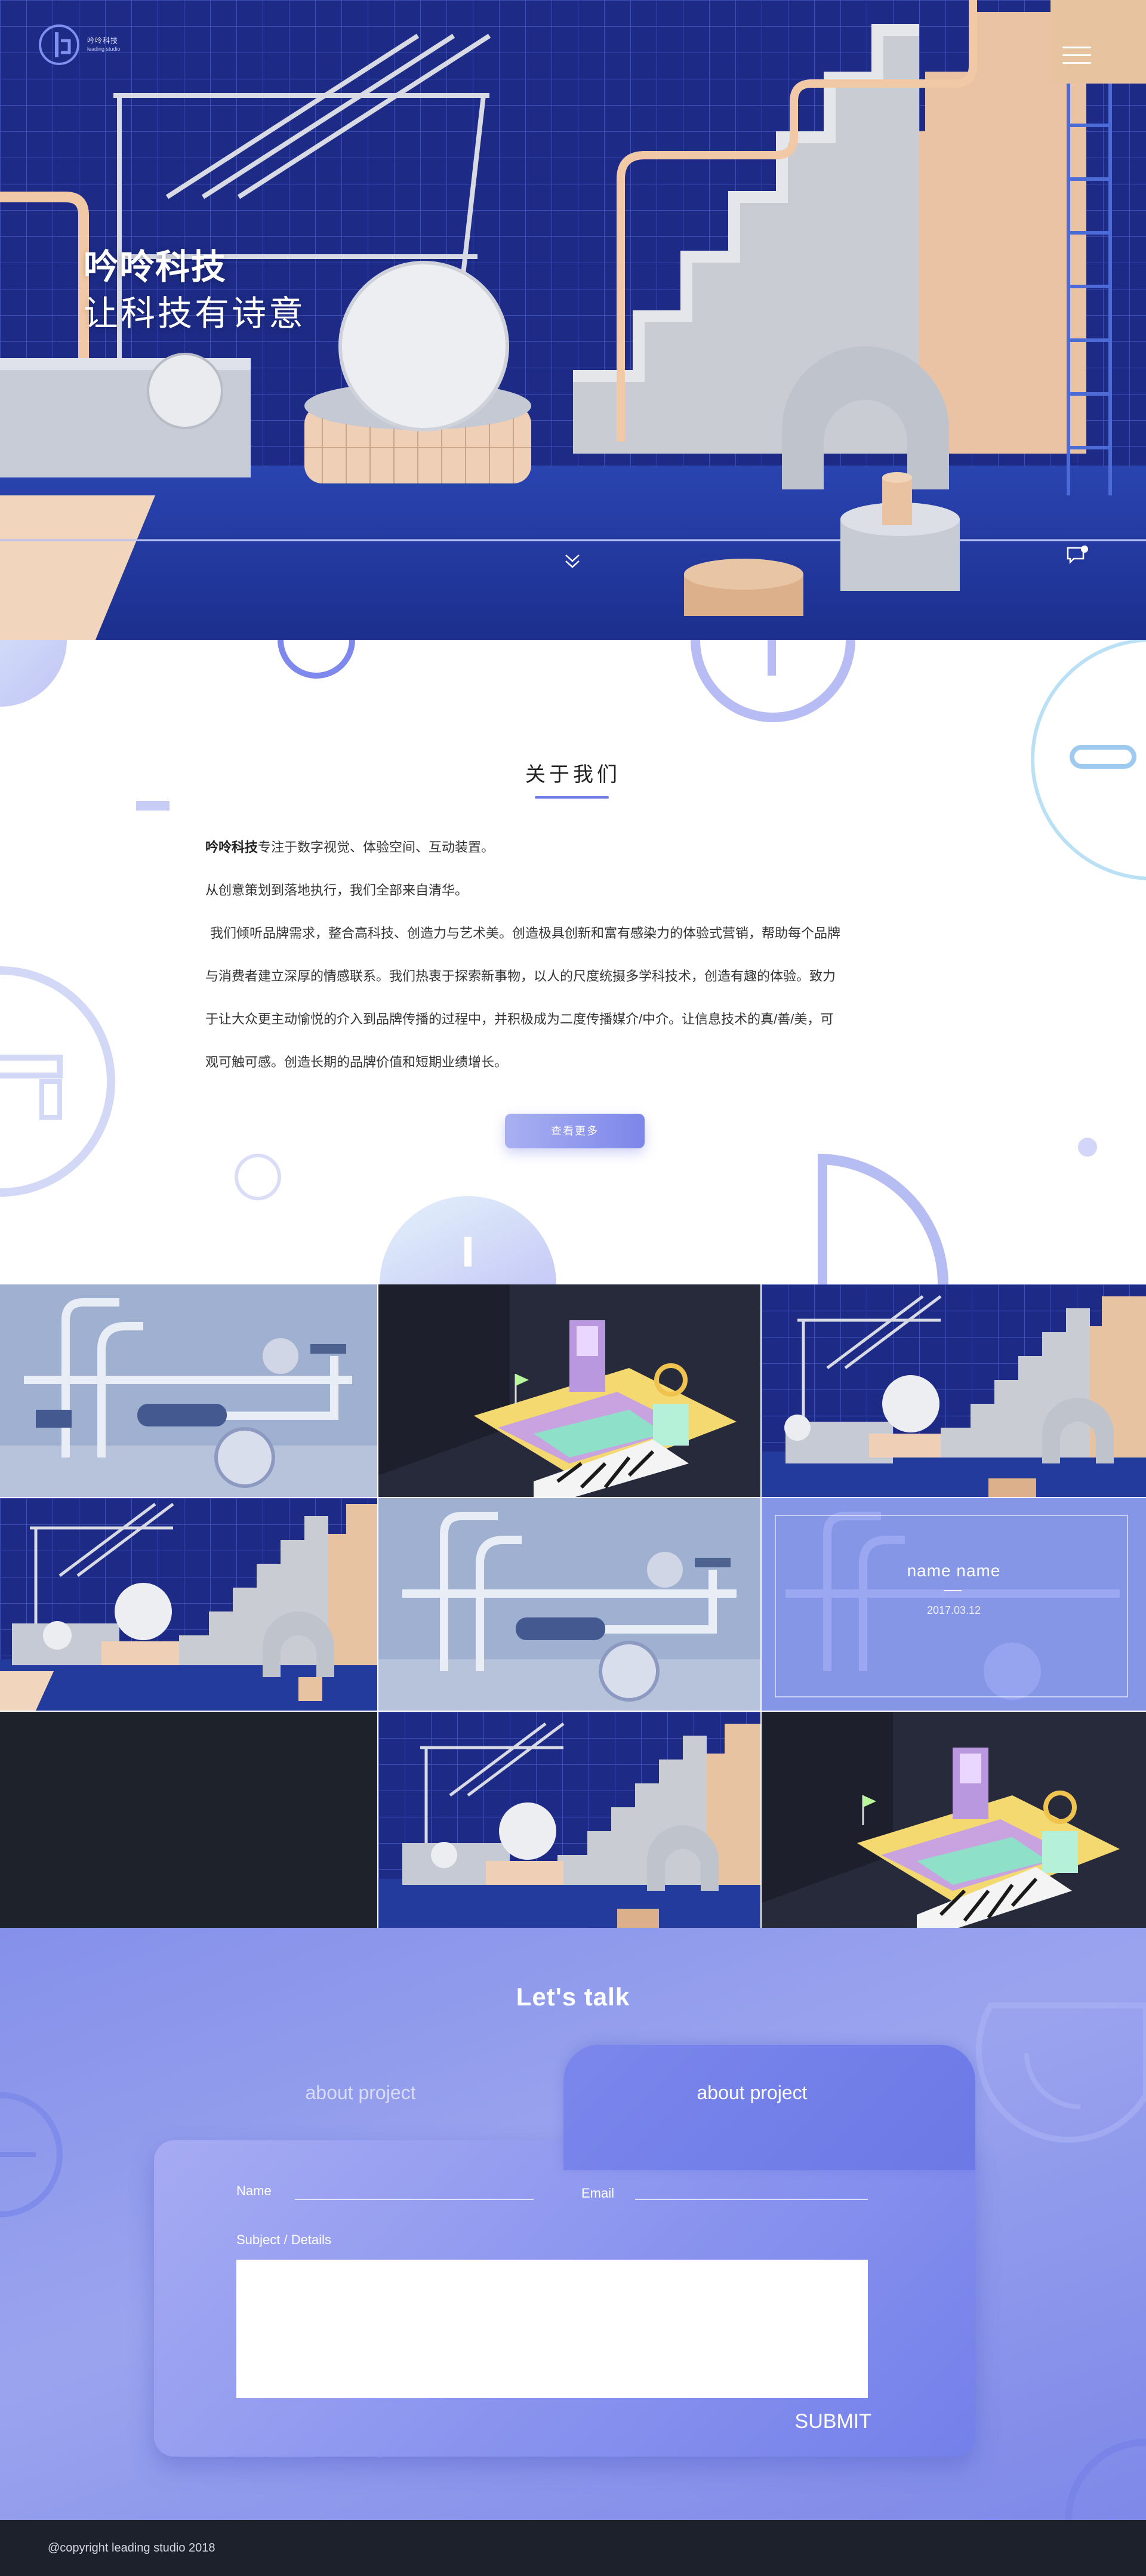 This screenshot has width=1146, height=2576. What do you see at coordinates (573, 2548) in the screenshot?
I see `footer: @copyright leading studio 2018` at bounding box center [573, 2548].